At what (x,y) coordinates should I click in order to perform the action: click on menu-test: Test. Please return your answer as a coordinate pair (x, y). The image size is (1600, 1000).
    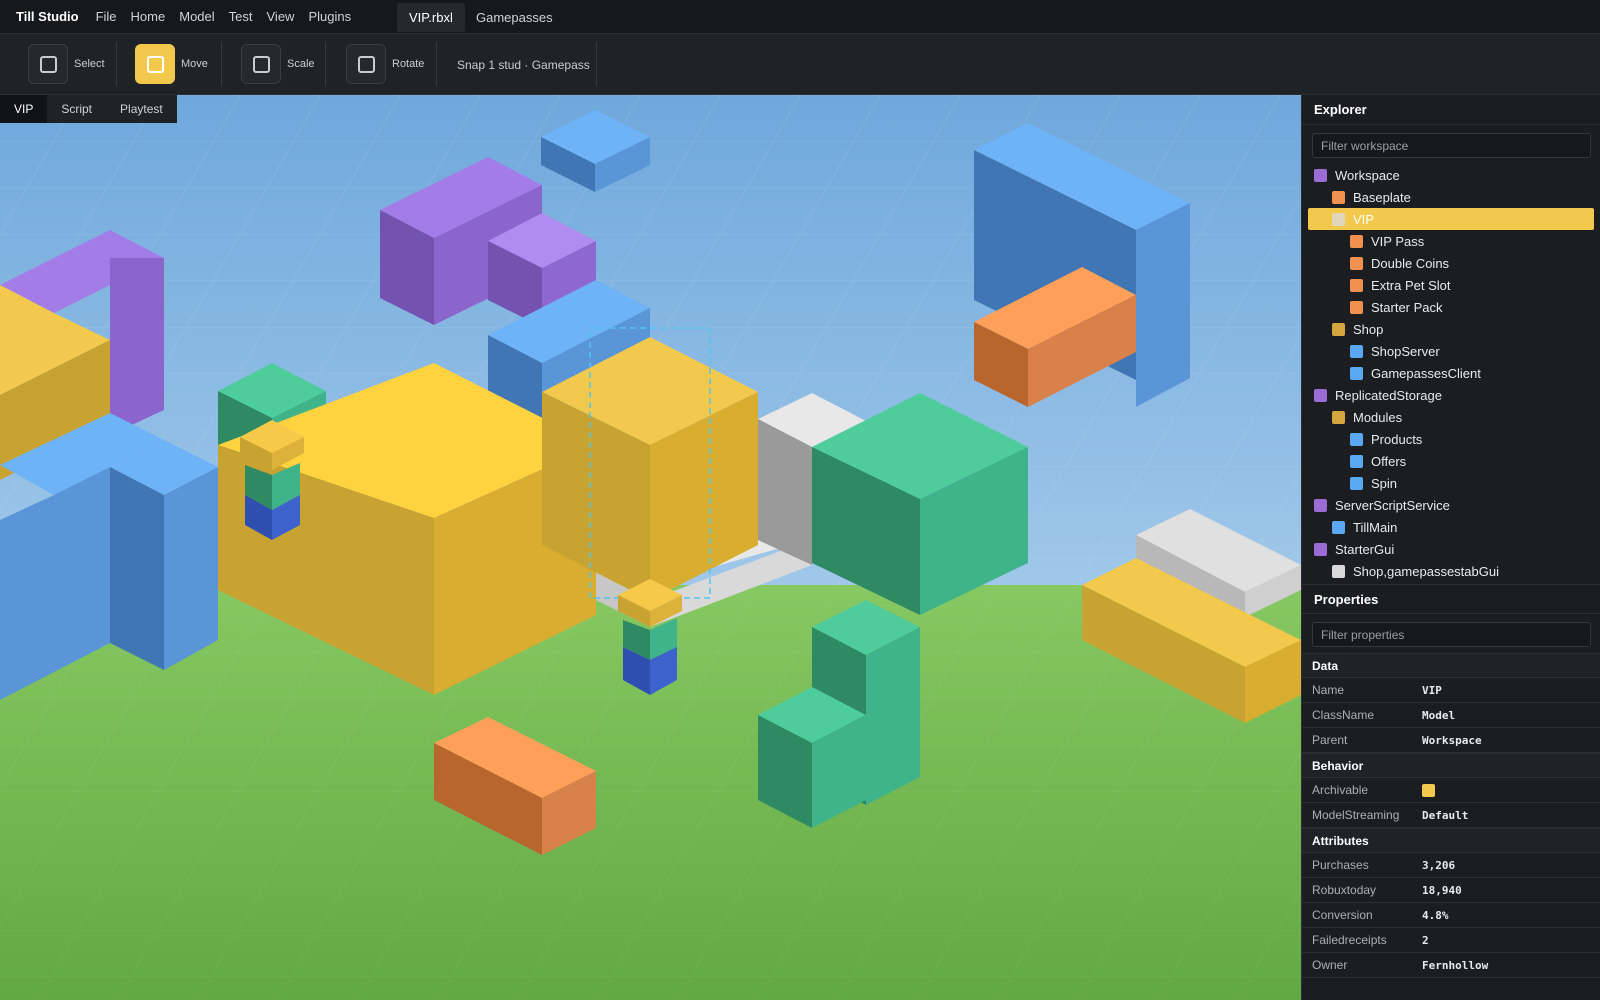
    Looking at the image, I should click on (241, 16).